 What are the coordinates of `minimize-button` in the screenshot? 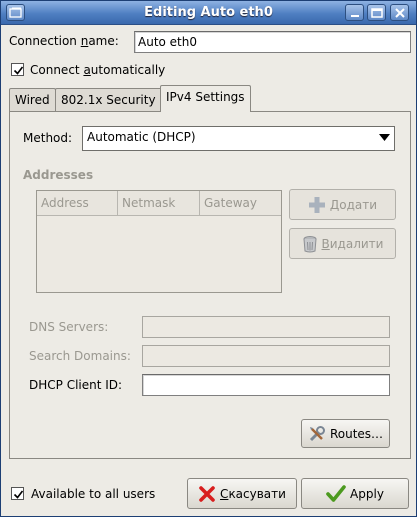 It's located at (354, 12).